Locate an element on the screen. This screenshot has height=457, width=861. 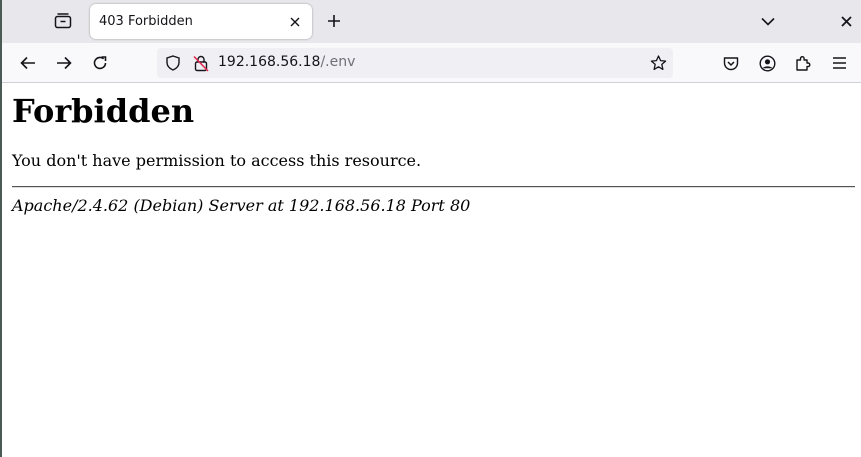
url-path: /.env is located at coordinates (338, 62).